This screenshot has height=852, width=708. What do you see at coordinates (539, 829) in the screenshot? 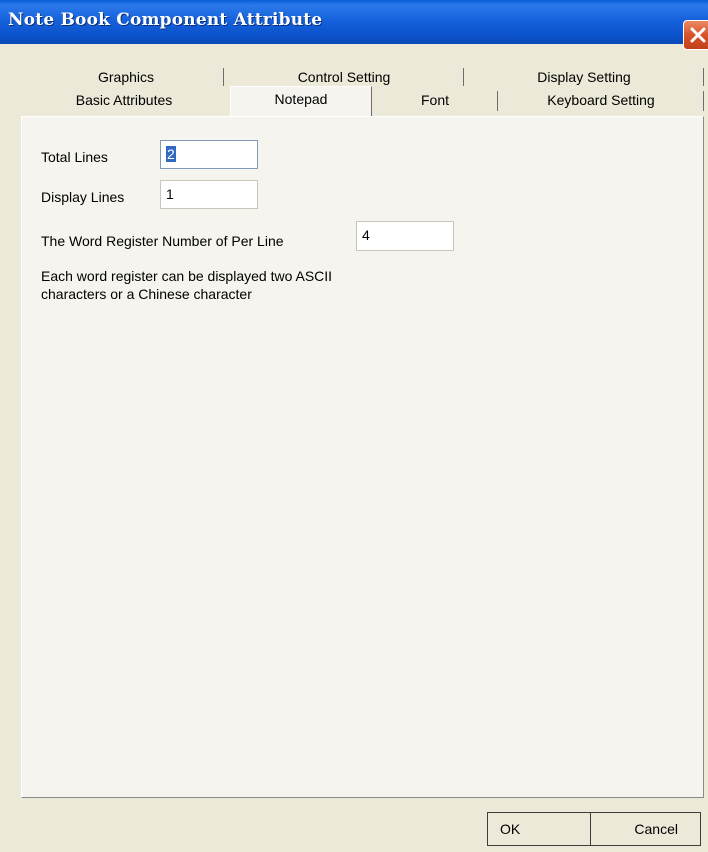
I see `ok-button: OK` at bounding box center [539, 829].